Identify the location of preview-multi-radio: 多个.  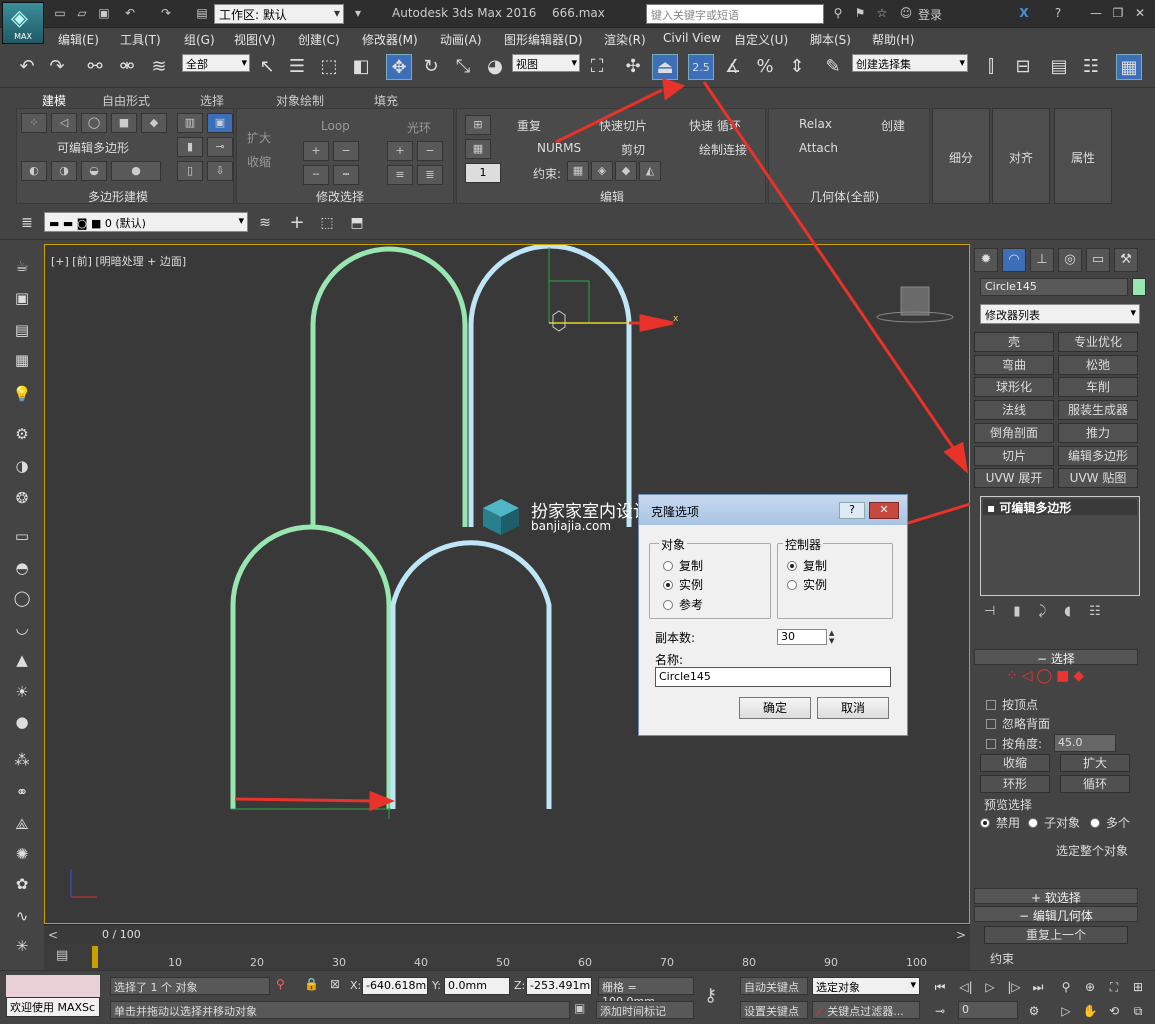
(1110, 822).